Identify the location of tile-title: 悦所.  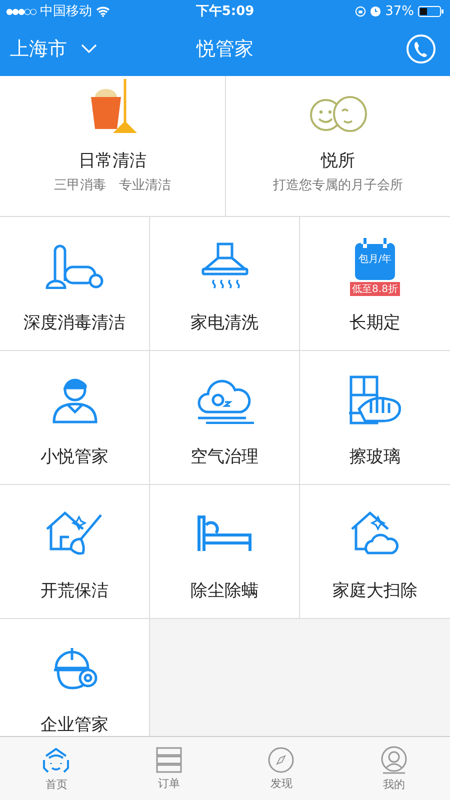
(338, 161).